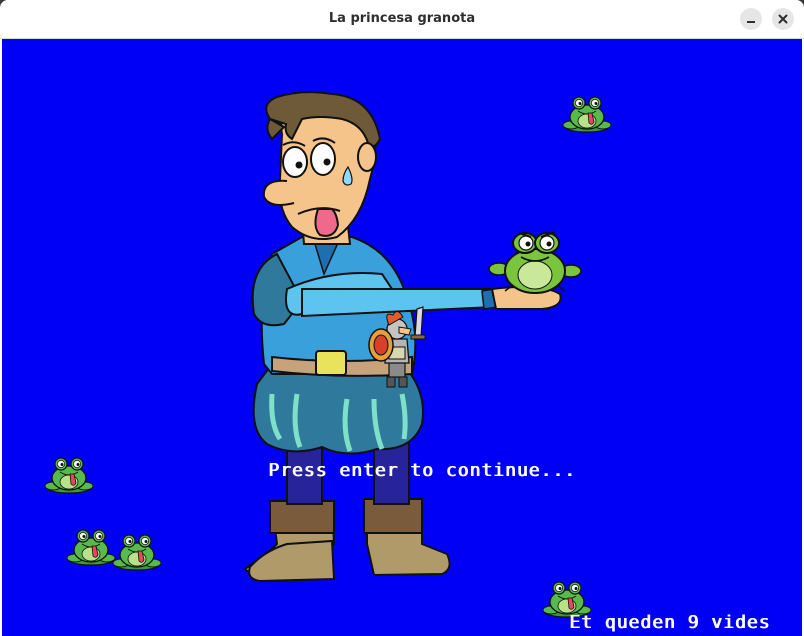 The height and width of the screenshot is (636, 804). I want to click on frog-sprite, so click(535, 262).